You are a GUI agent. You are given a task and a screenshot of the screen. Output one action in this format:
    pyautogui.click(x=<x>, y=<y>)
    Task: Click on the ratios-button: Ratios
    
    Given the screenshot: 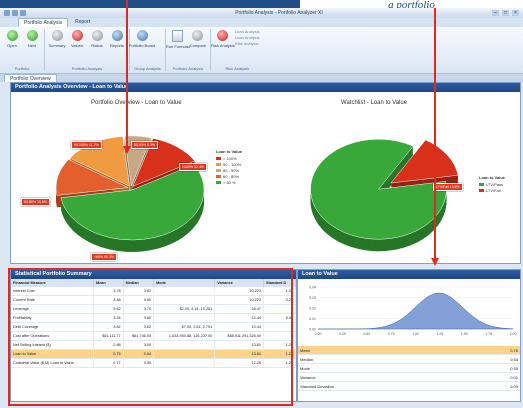 What is the action you would take?
    pyautogui.click(x=97, y=38)
    